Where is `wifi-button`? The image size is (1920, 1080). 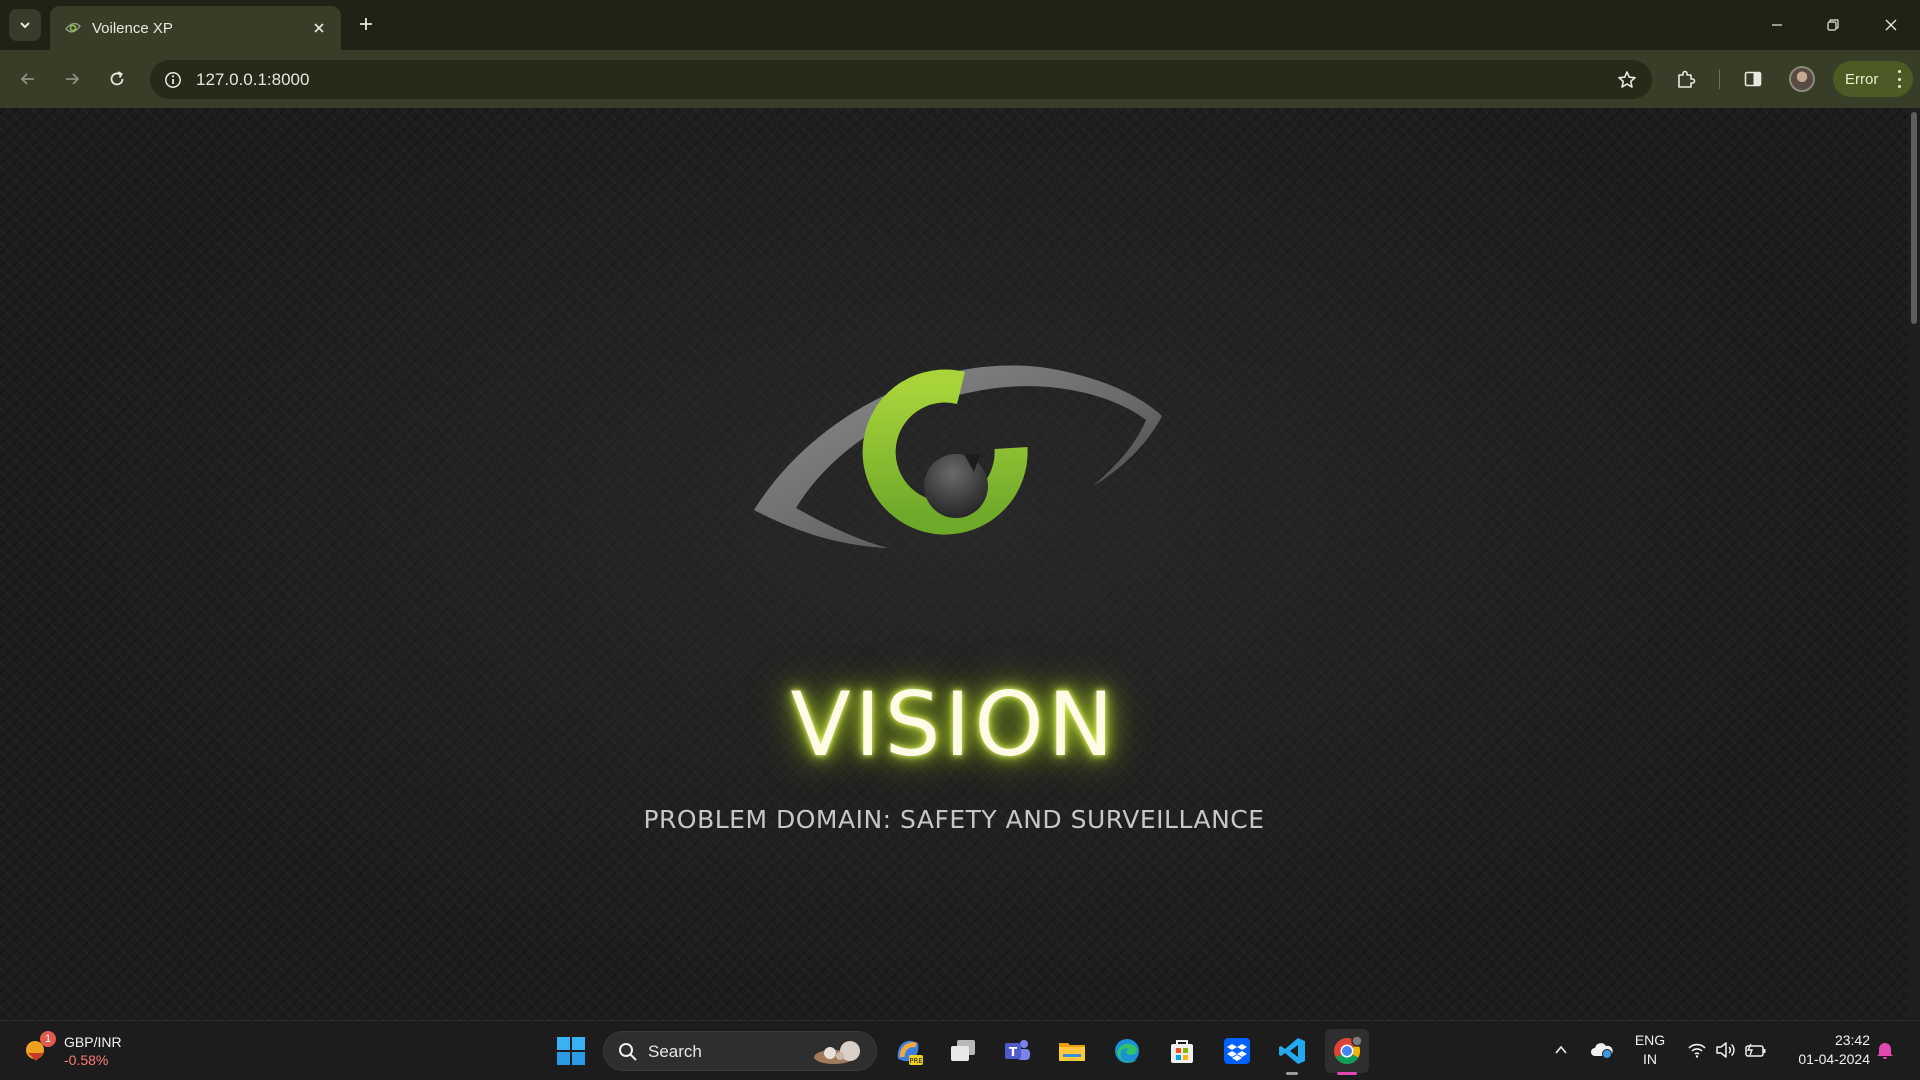
wifi-button is located at coordinates (1697, 1050).